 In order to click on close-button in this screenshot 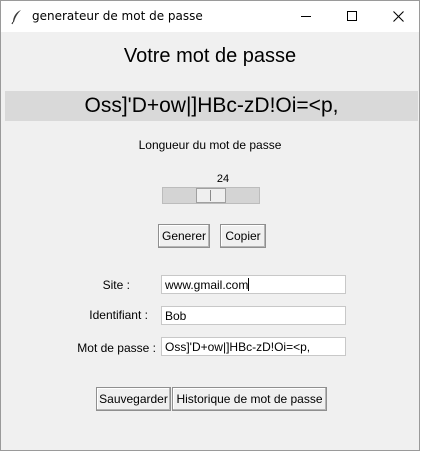, I will do `click(398, 16)`.